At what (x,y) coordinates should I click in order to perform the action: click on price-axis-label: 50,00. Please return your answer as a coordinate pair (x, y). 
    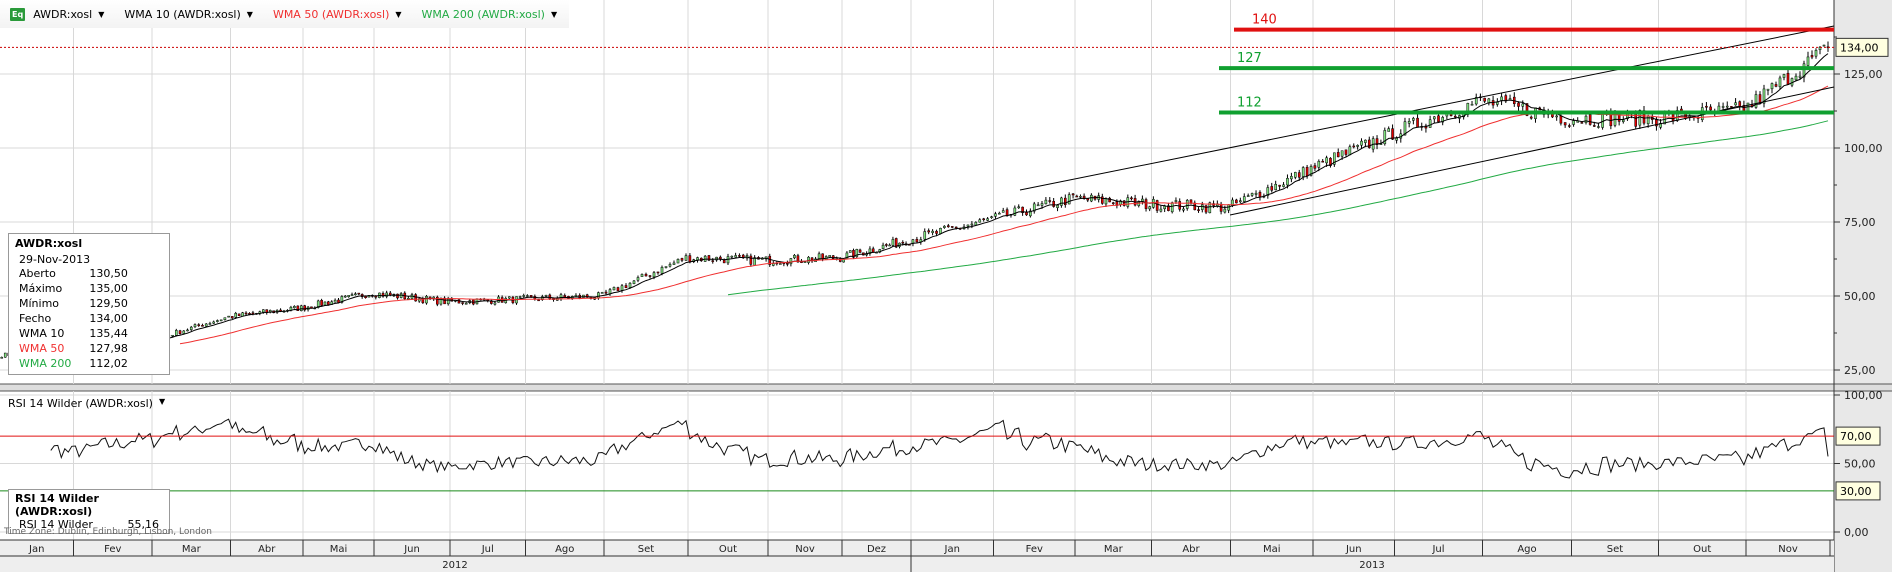
    Looking at the image, I should click on (1860, 296).